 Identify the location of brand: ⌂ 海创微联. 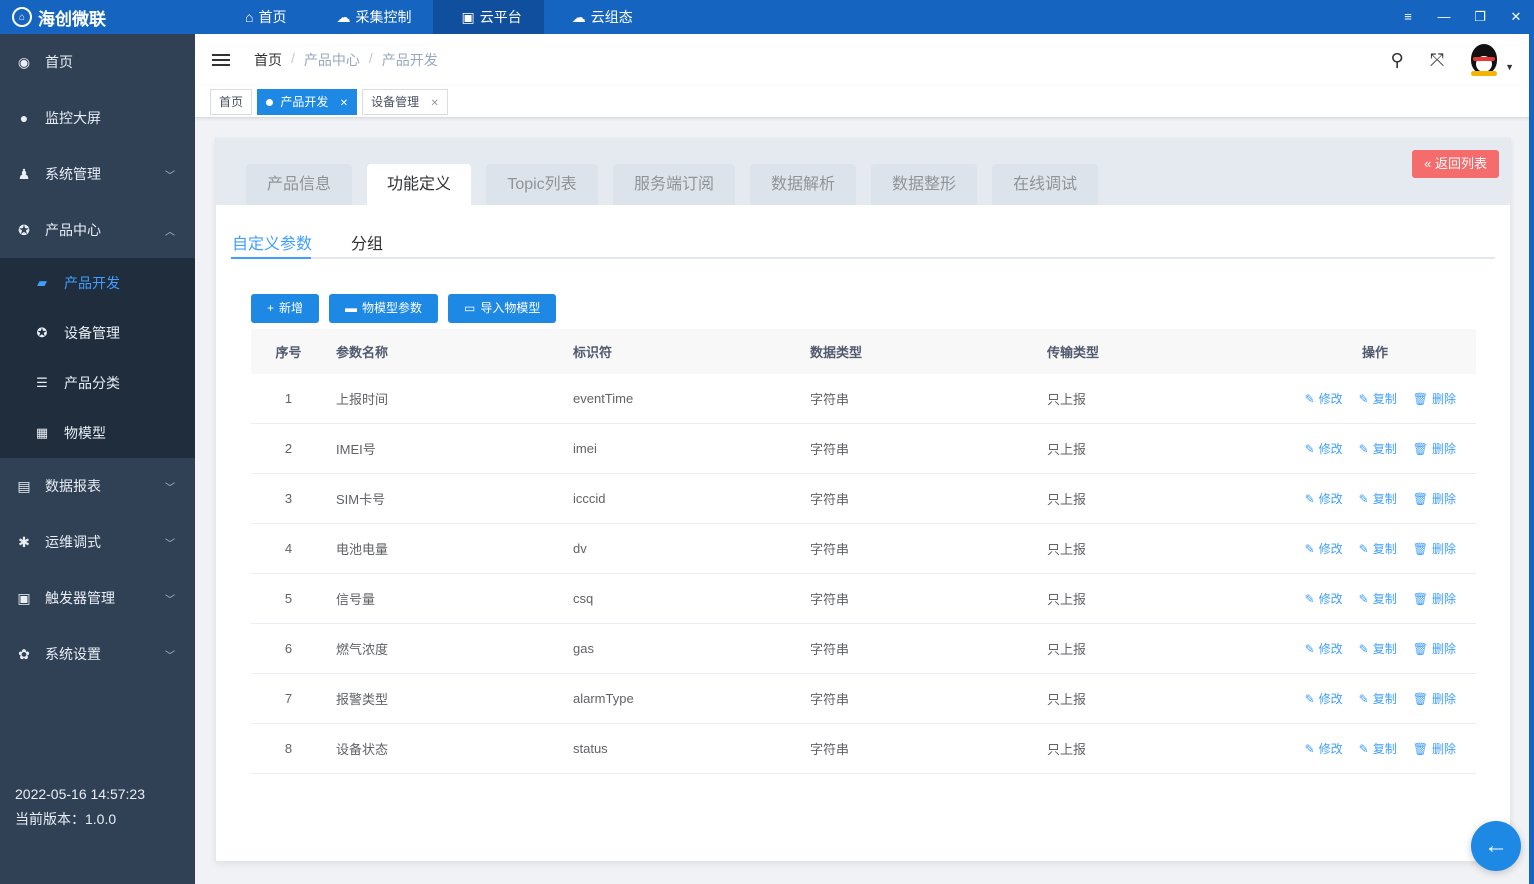
(97, 17).